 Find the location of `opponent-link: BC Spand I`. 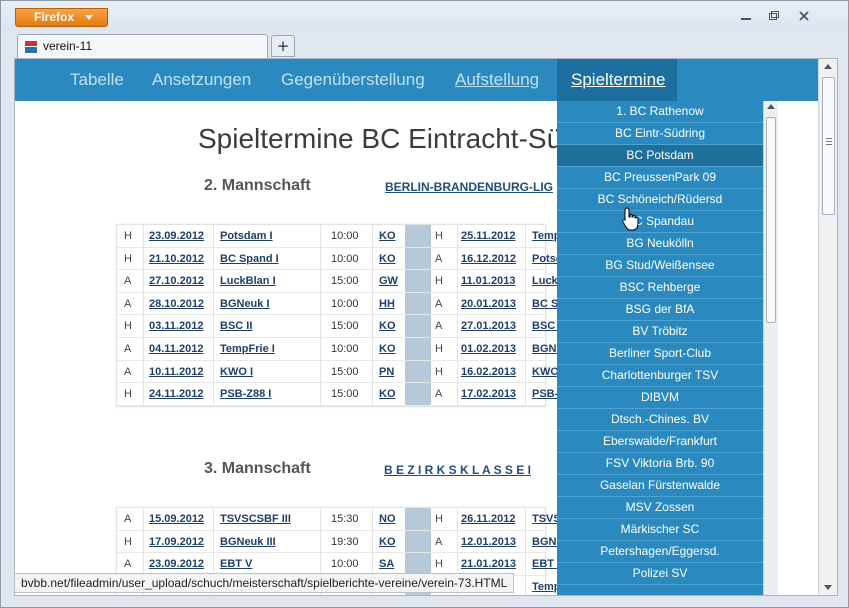

opponent-link: BC Spand I is located at coordinates (249, 259).